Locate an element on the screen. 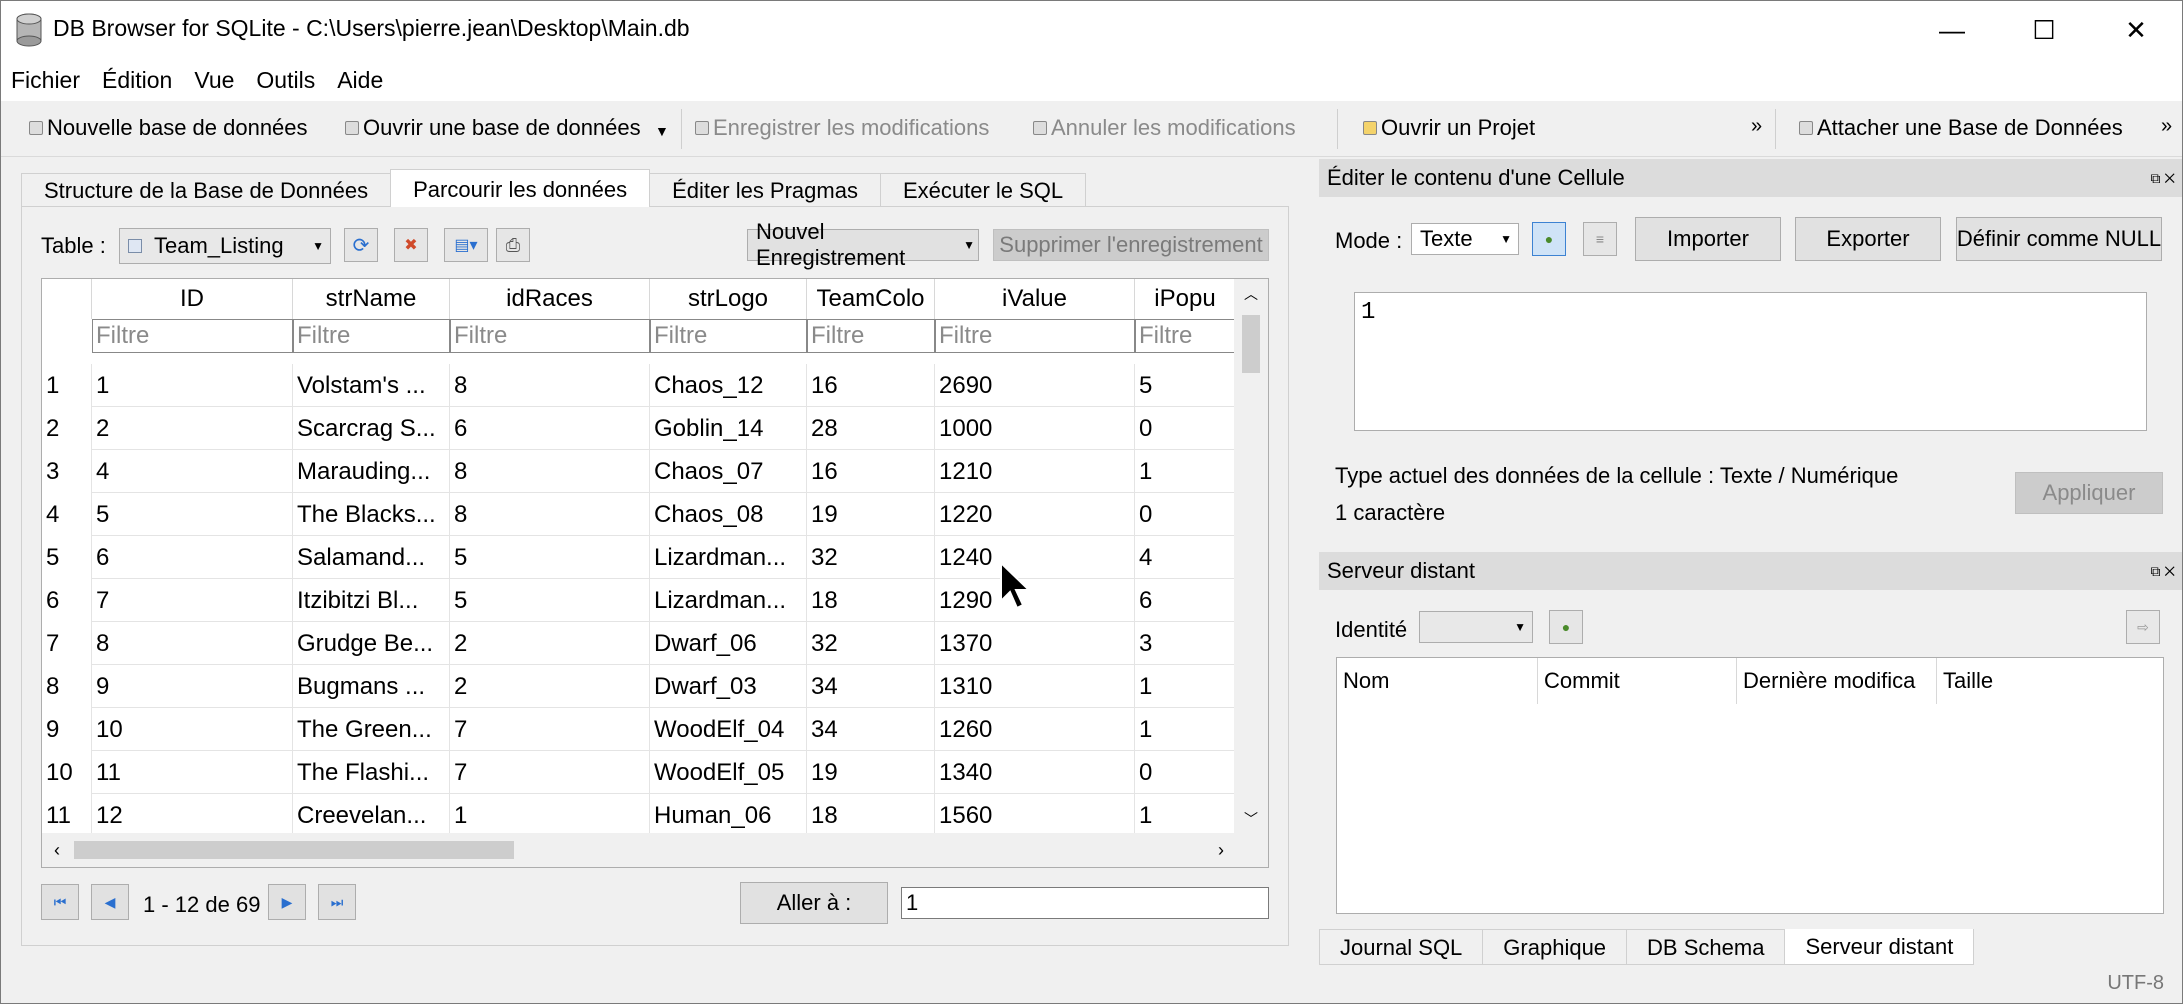  table-row: 8 9 Bugmans ... 2 Dwarf_03 34 1310 1 is located at coordinates (639, 686).